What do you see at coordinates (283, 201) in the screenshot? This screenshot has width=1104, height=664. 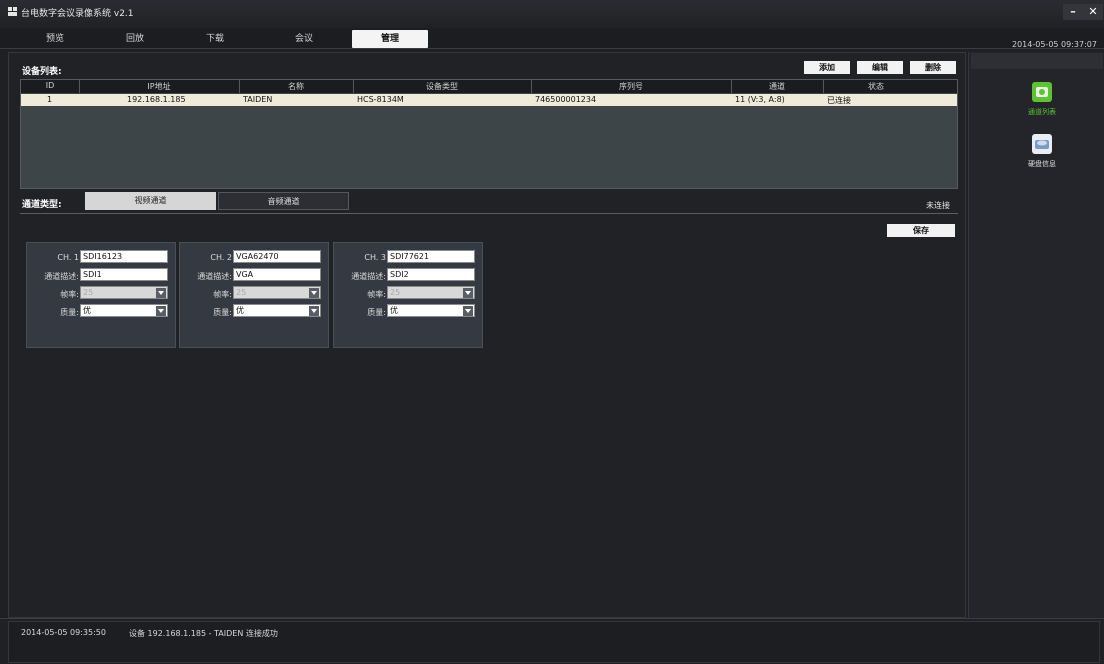 I see `tab-audio-channel: 音频通道` at bounding box center [283, 201].